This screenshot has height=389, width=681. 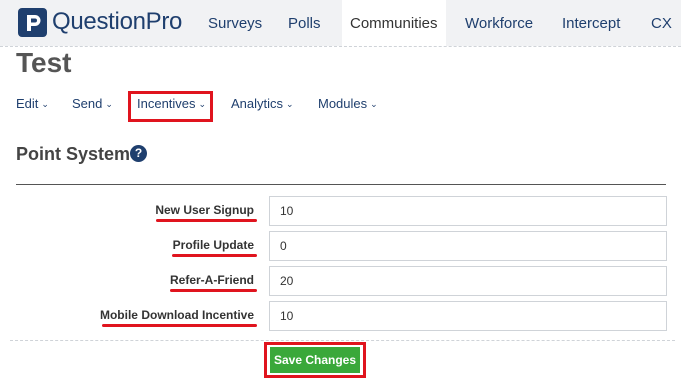 I want to click on subnav-send: Send ⌄, so click(x=92, y=103).